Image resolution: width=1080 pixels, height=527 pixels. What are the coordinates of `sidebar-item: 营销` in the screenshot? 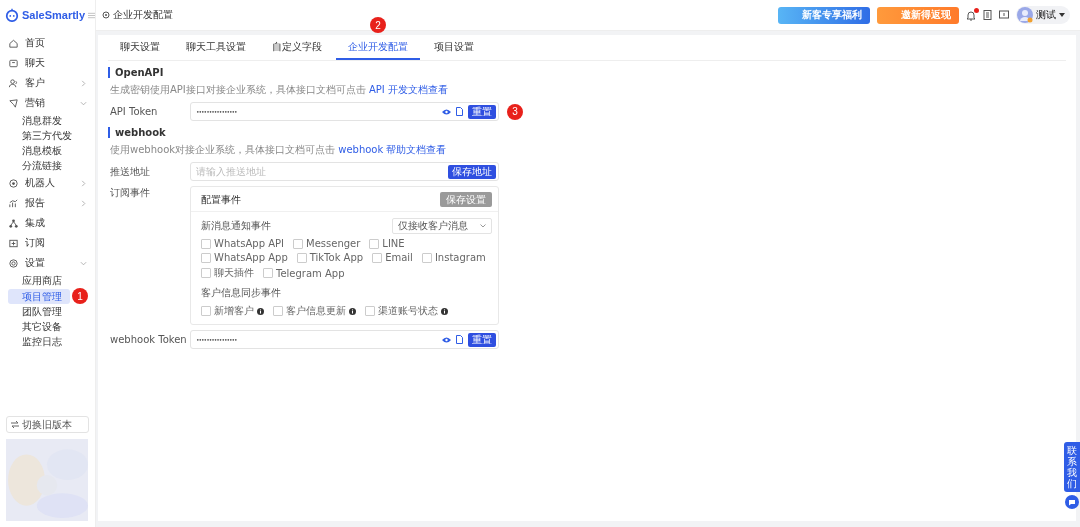 It's located at (47, 103).